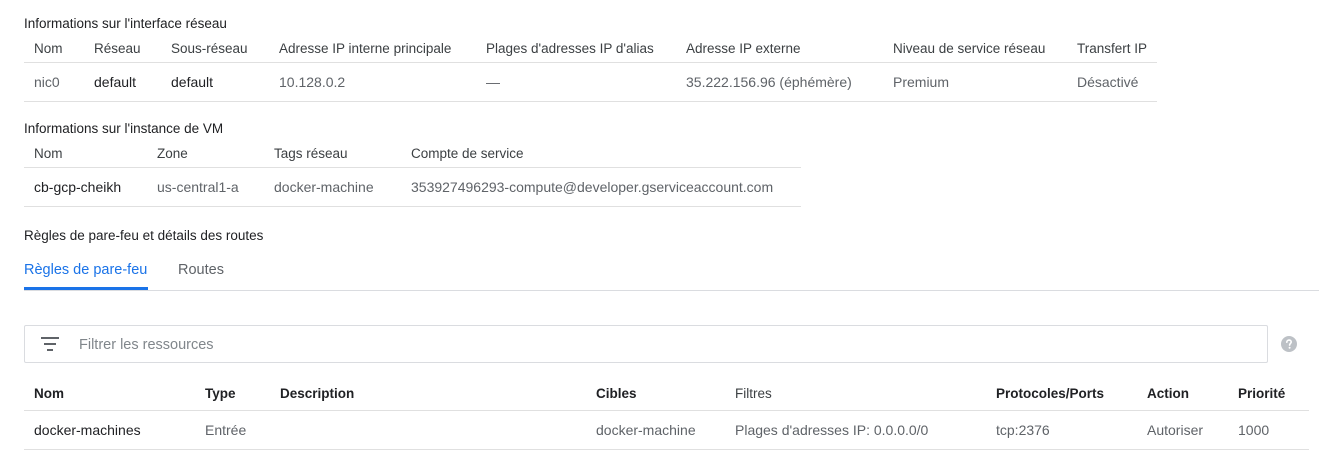  What do you see at coordinates (975, 48) in the screenshot?
I see `col-header-network-tier: Niveau de service réseau` at bounding box center [975, 48].